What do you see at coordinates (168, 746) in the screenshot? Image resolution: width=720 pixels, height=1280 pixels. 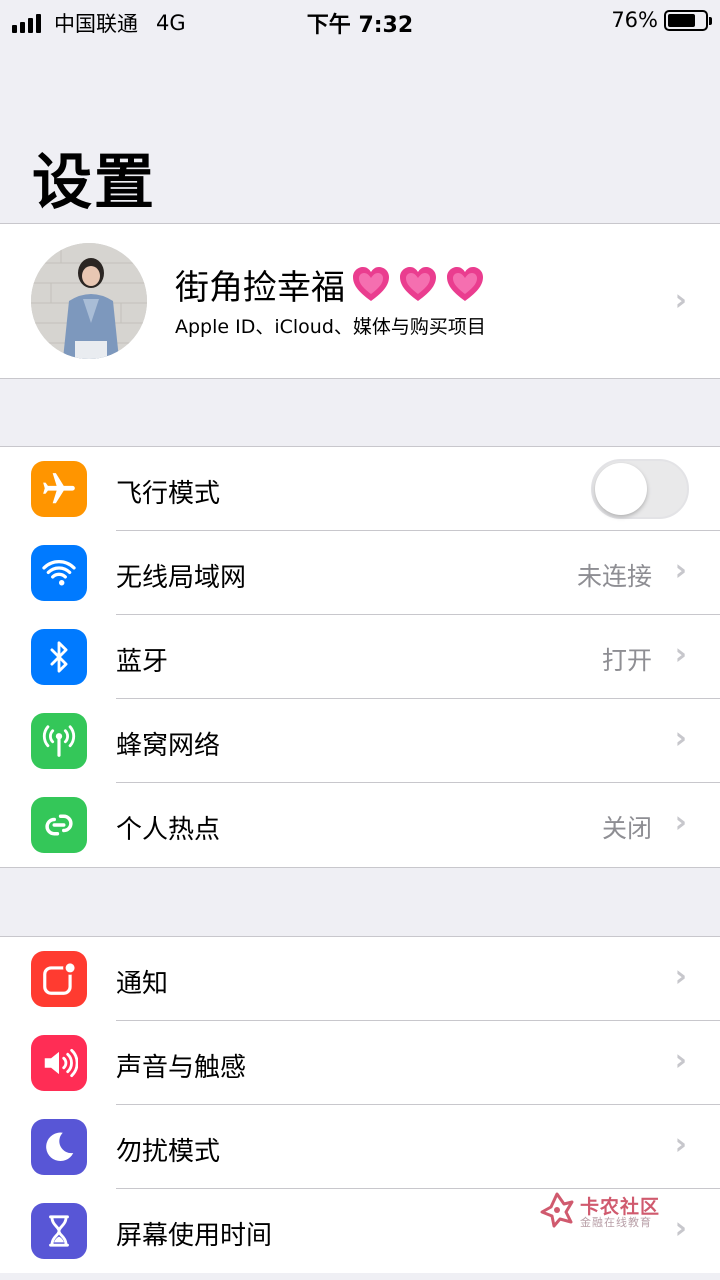 I see `row-label: 蜂窝网络` at bounding box center [168, 746].